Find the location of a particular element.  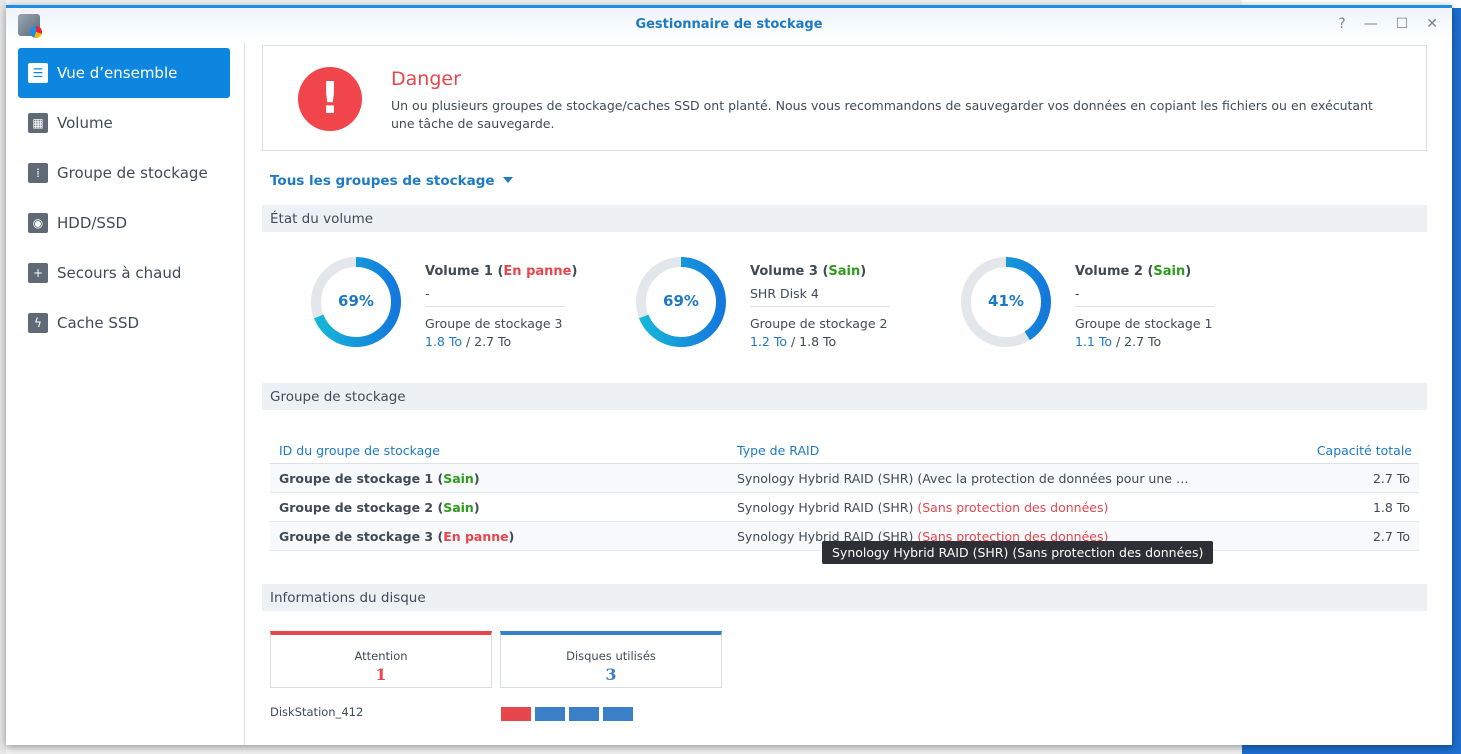

alert-title: Danger is located at coordinates (426, 79).